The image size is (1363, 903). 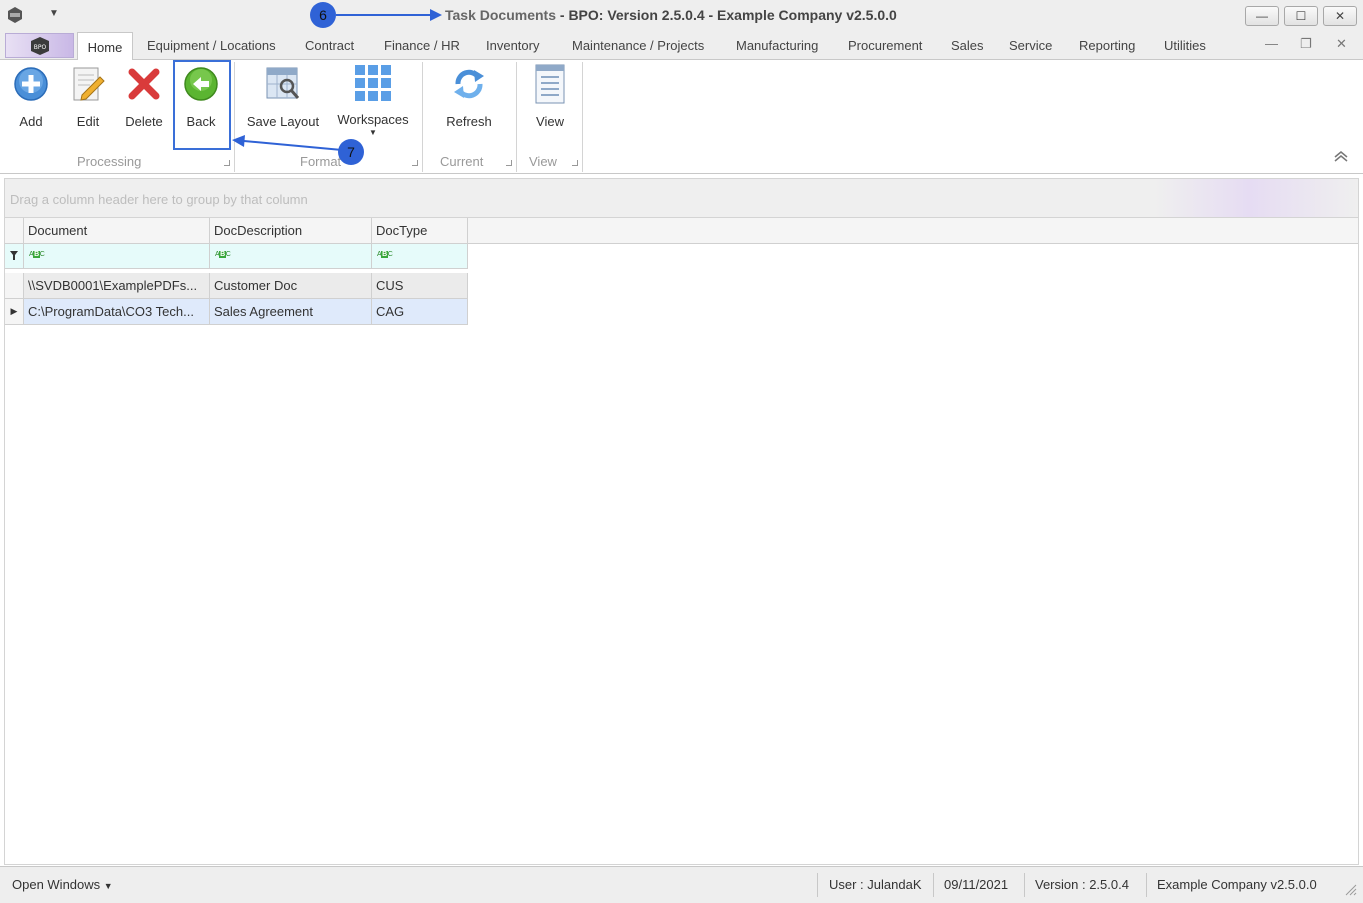 I want to click on column-header-document: Document, so click(x=117, y=231).